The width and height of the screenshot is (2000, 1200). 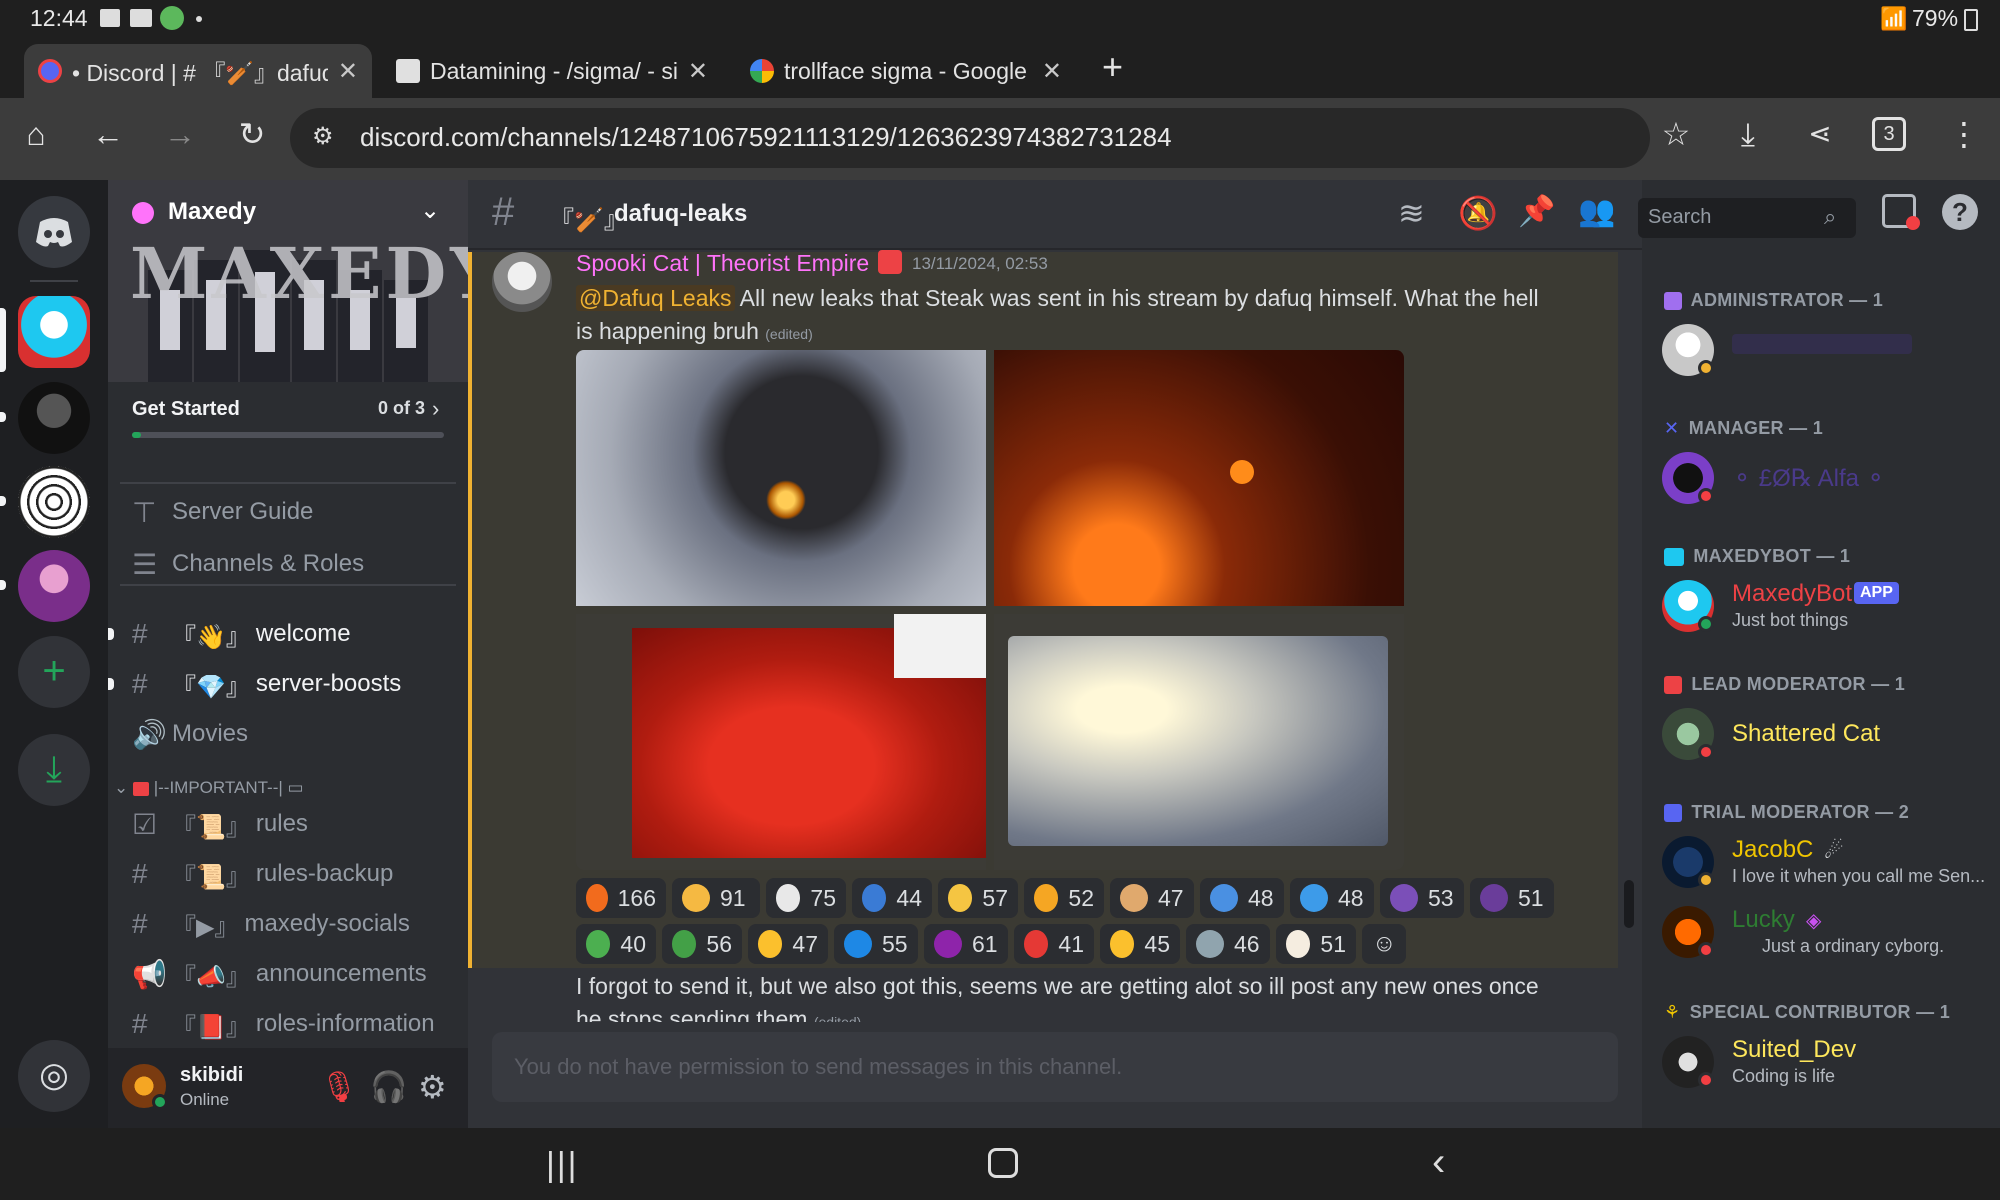 What do you see at coordinates (1140, 944) in the screenshot?
I see `reaction-thumbs-up: 45` at bounding box center [1140, 944].